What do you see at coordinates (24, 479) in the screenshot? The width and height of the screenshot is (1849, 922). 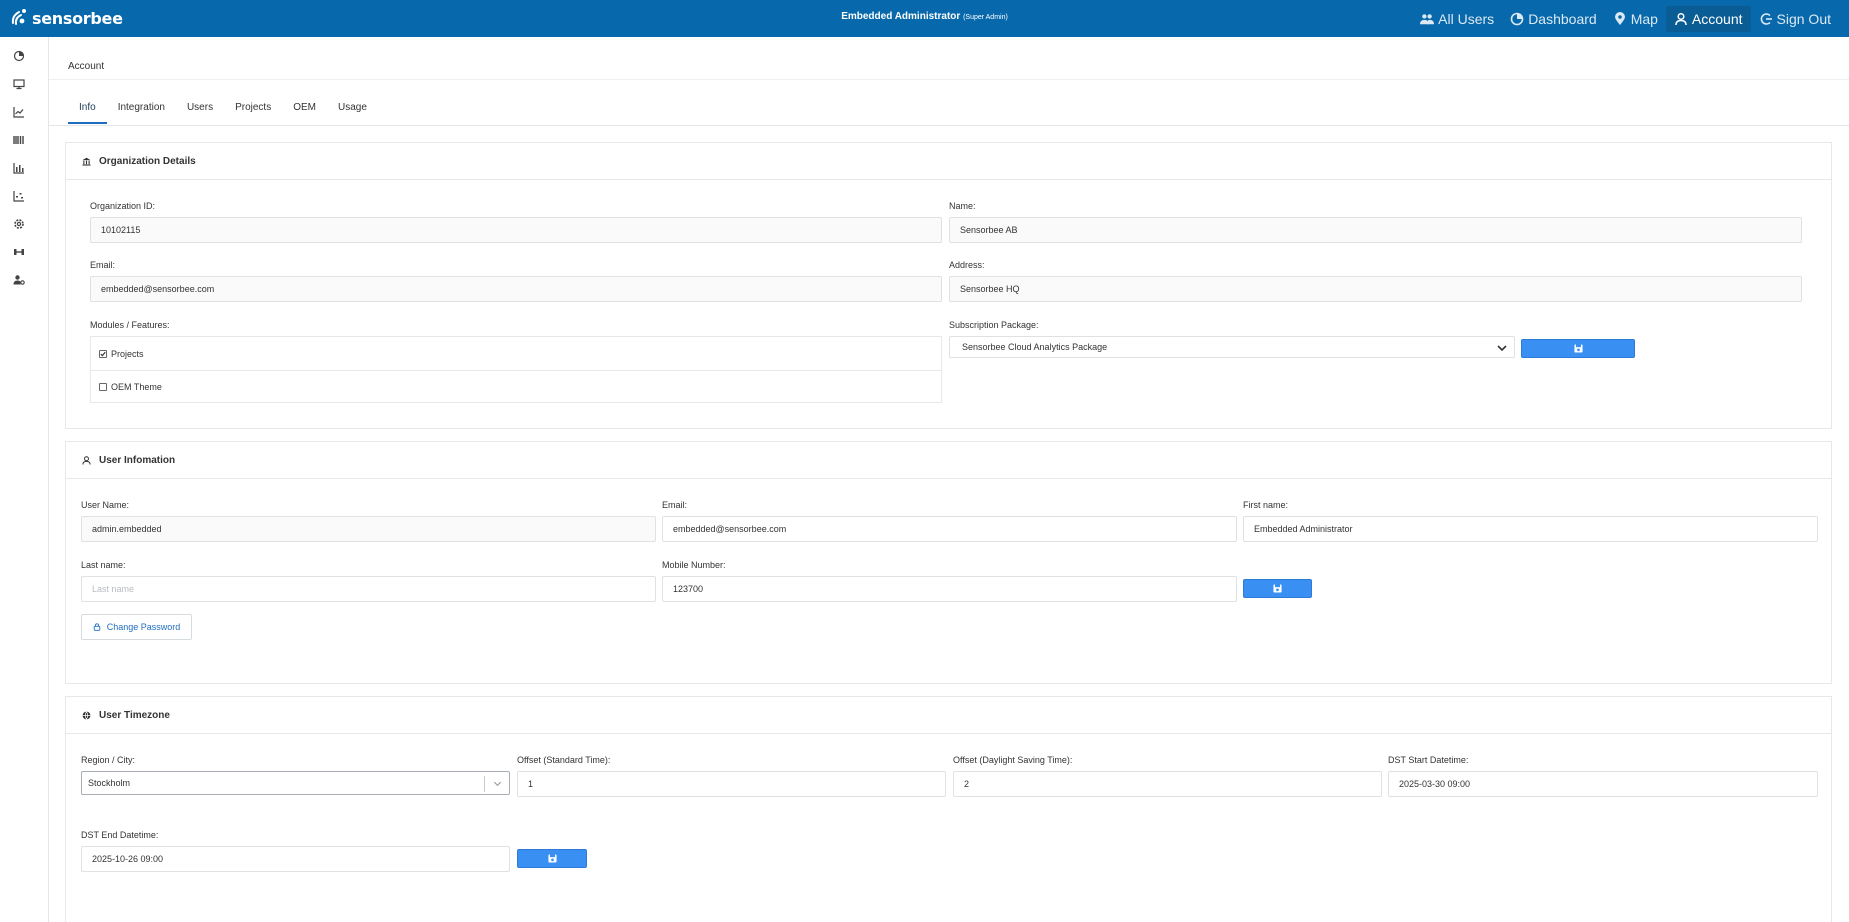 I see `sidebar` at bounding box center [24, 479].